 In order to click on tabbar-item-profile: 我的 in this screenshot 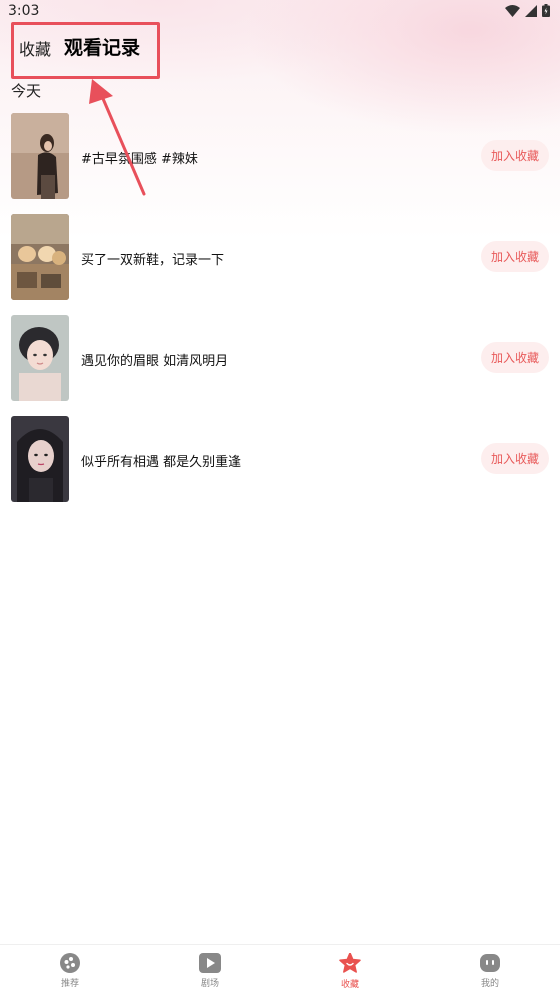, I will do `click(490, 970)`.